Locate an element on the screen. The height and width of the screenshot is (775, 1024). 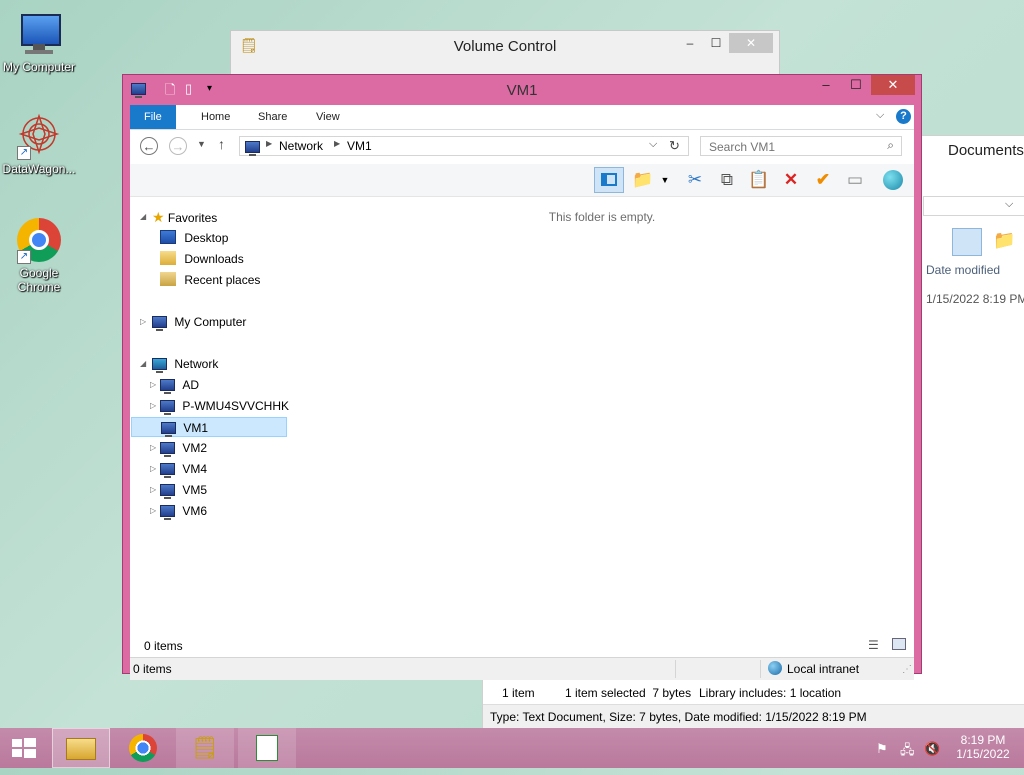
breadcrumb-network: Network is located at coordinates (301, 146).